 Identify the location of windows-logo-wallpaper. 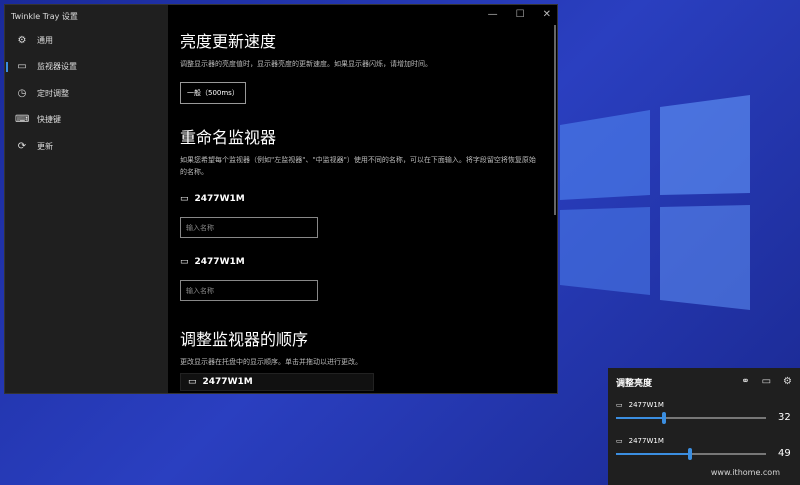
(655, 202).